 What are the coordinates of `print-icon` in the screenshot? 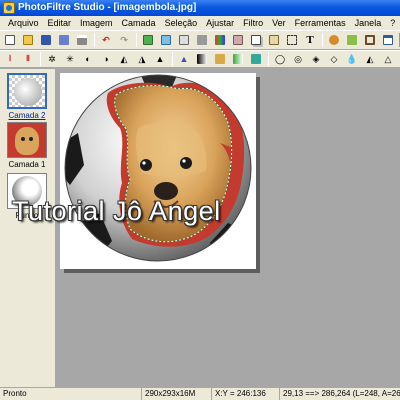 It's located at (82, 40).